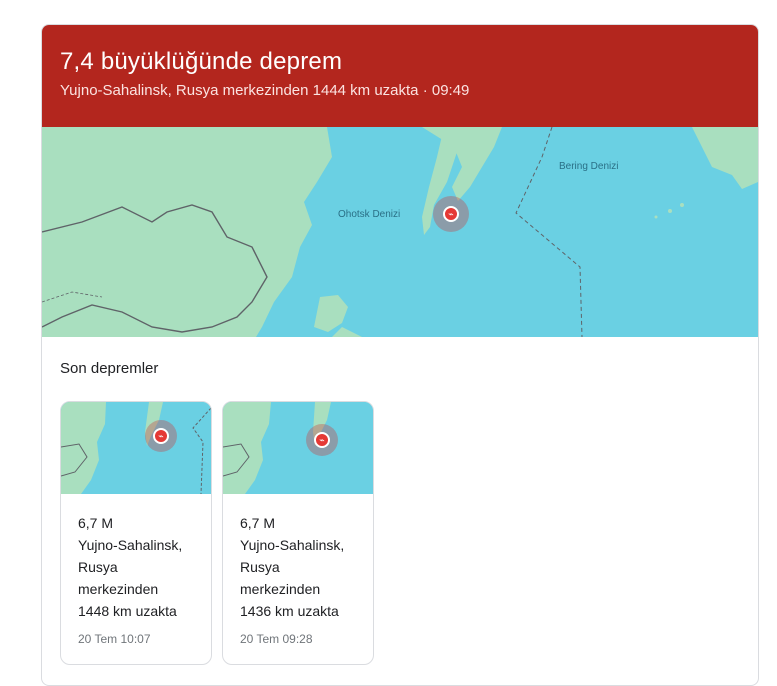 Image resolution: width=777 pixels, height=686 pixels. I want to click on map-label-okhotsk: Ohotsk Denizi, so click(369, 214).